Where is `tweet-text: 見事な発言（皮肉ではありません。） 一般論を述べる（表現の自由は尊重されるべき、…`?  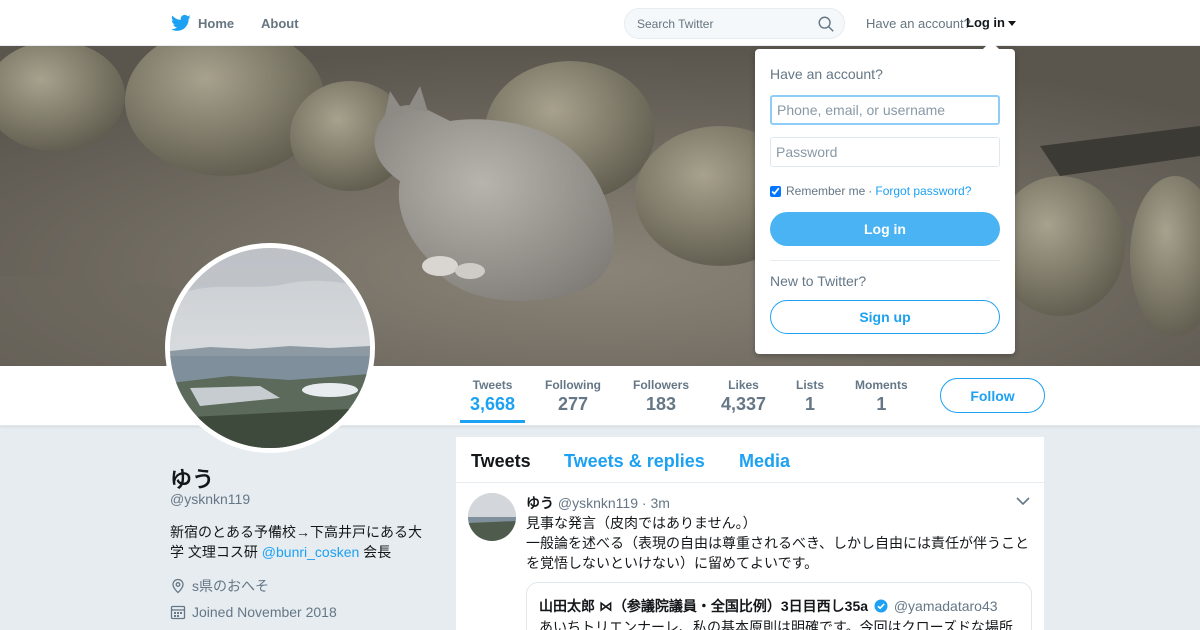
tweet-text: 見事な発言（皮肉ではありません。） 一般論を述べる（表現の自由は尊重されるべき、… is located at coordinates (778, 543).